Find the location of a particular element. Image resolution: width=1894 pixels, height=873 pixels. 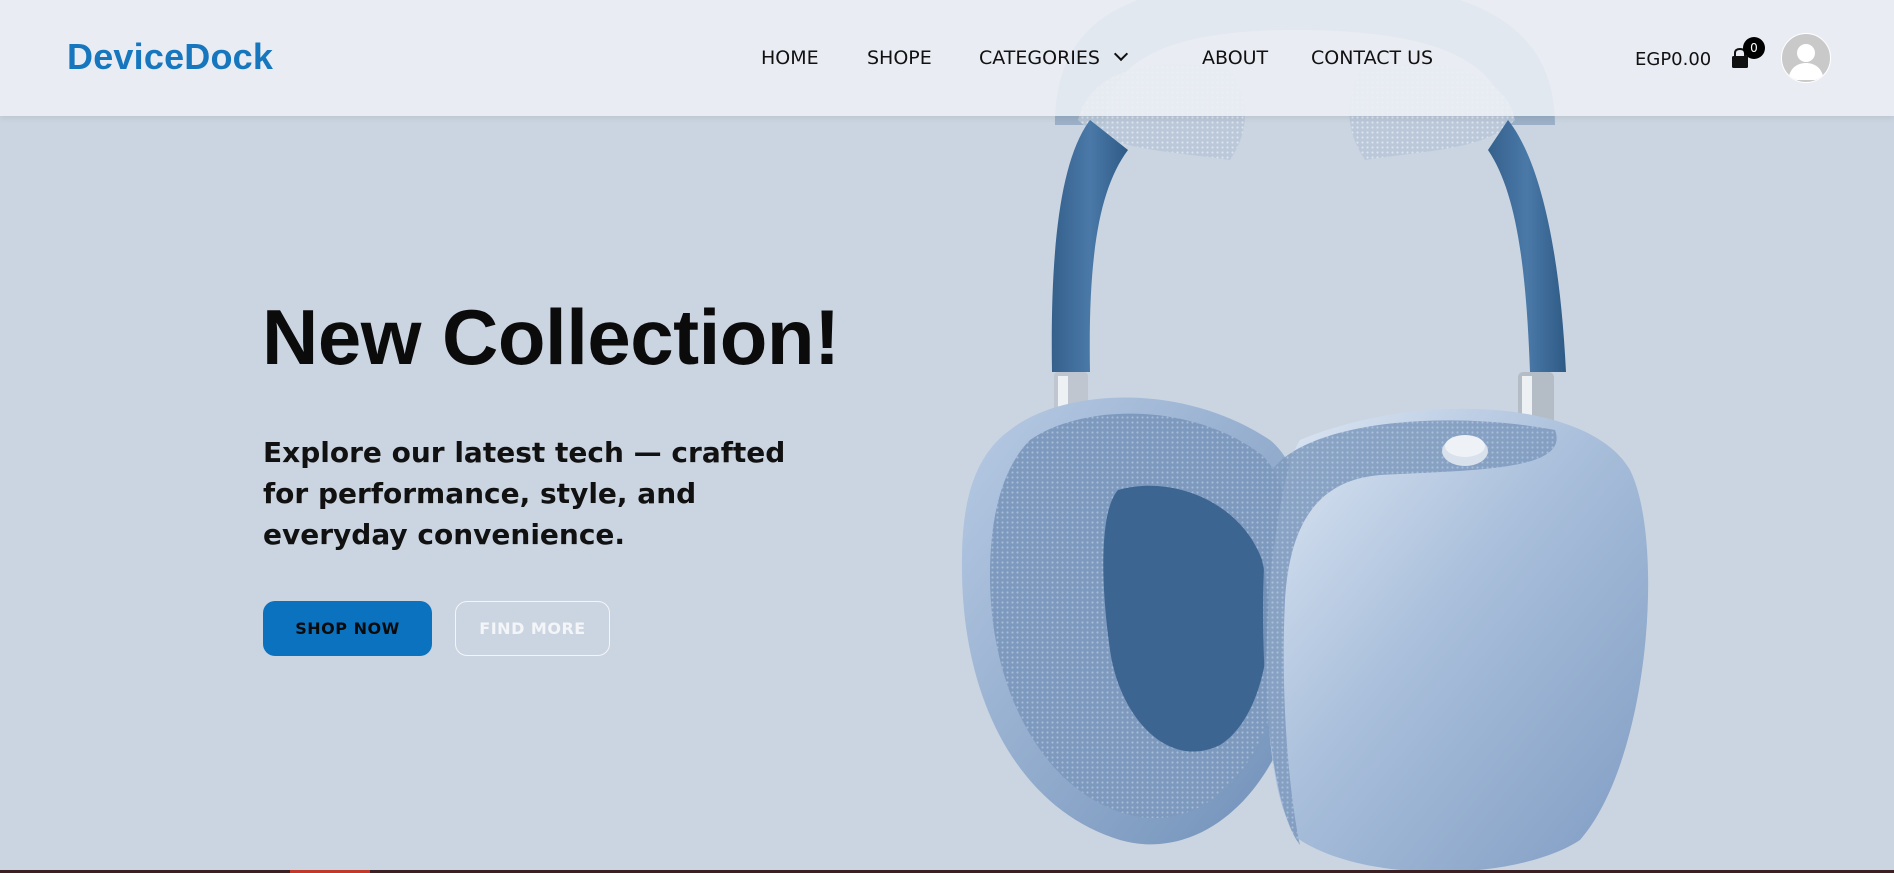

nav-item-contact-us: CONTACT US is located at coordinates (1372, 58).